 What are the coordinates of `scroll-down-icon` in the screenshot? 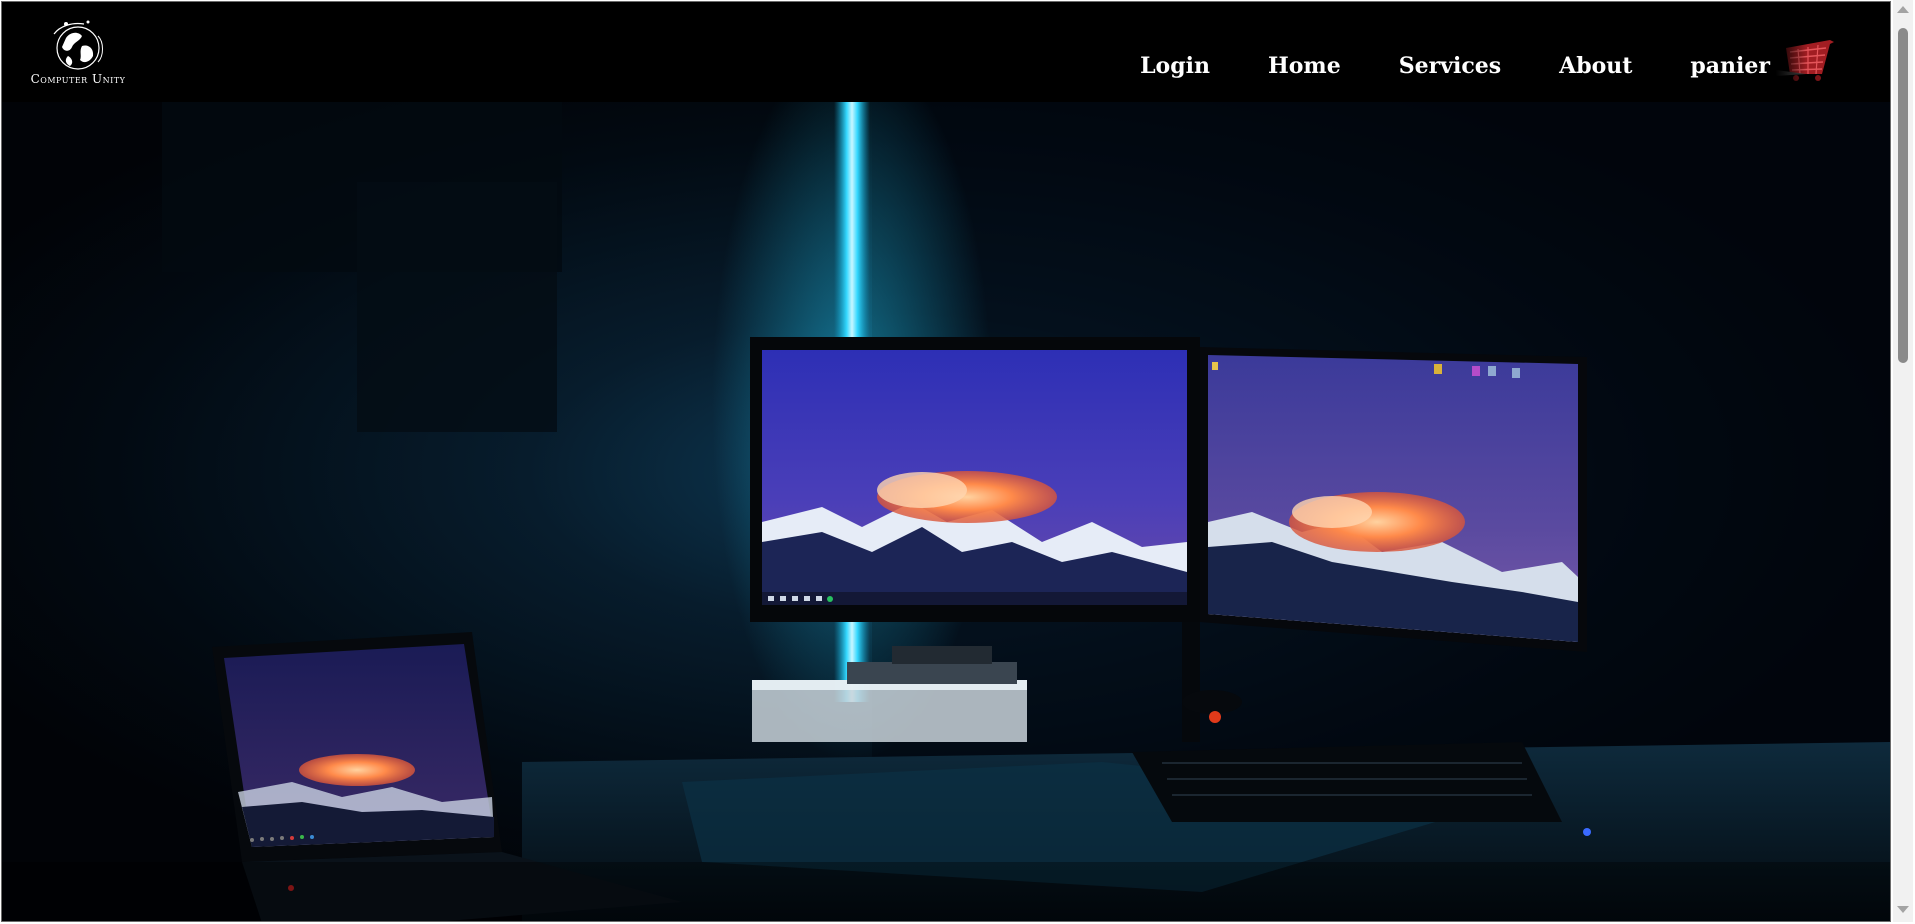 It's located at (1903, 909).